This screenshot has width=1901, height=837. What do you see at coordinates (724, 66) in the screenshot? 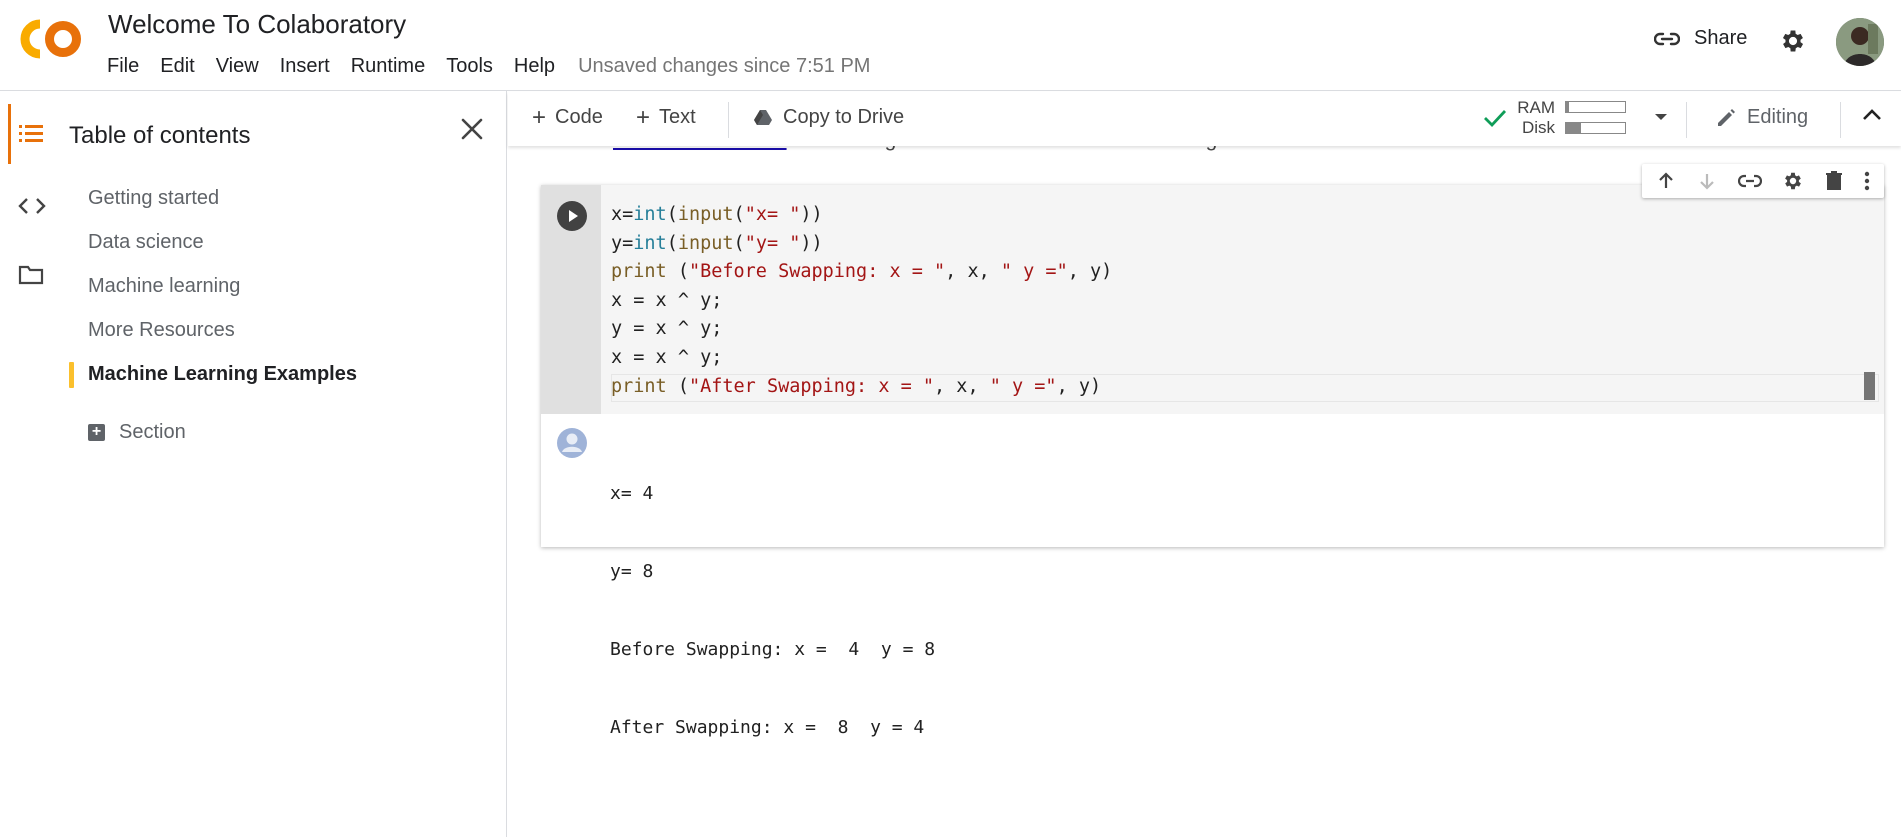
I see `save-status: Unsaved changes since 7:51 PM` at bounding box center [724, 66].